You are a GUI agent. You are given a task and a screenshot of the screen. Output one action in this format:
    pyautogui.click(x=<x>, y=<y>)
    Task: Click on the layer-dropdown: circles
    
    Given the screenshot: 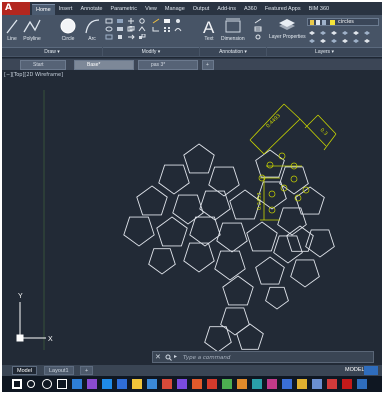 What is the action you would take?
    pyautogui.click(x=343, y=22)
    